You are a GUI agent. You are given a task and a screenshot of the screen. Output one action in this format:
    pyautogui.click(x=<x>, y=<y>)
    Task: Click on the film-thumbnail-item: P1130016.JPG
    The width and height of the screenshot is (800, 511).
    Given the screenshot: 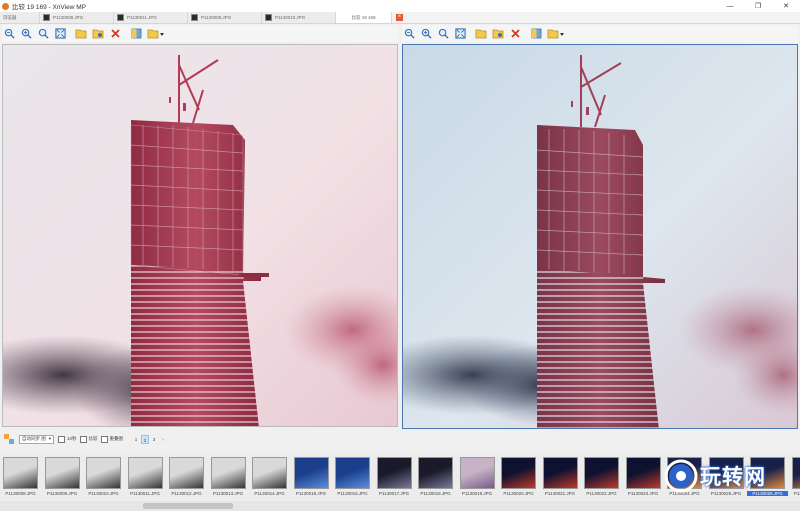 What is the action you would take?
    pyautogui.click(x=352, y=476)
    